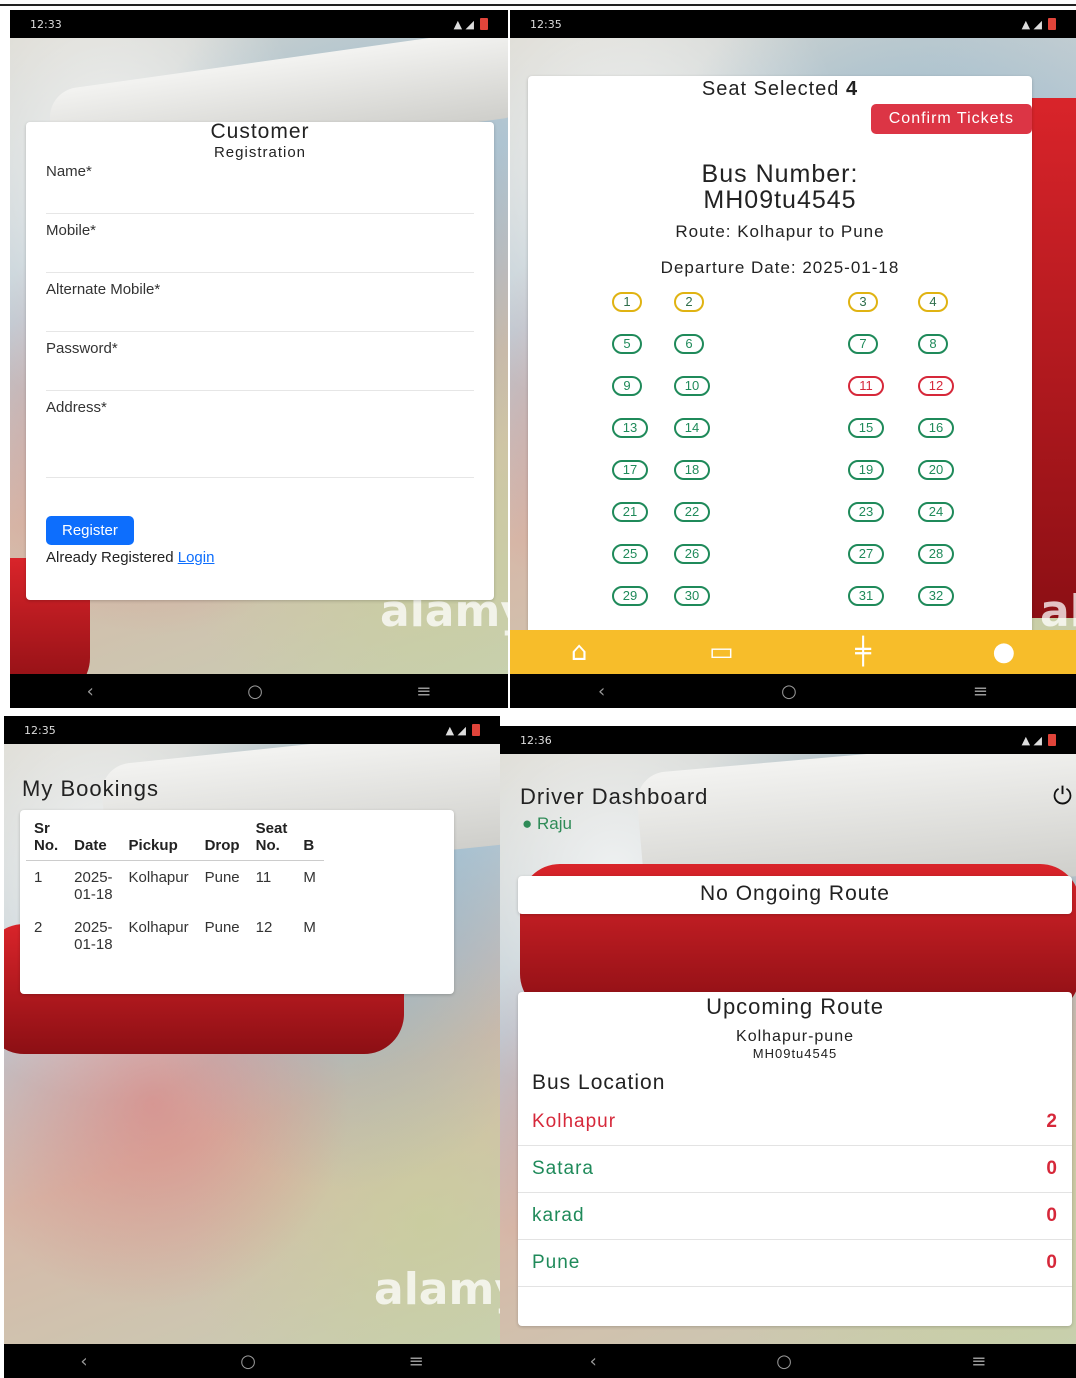 The height and width of the screenshot is (1378, 1076). What do you see at coordinates (264, 927) in the screenshot?
I see `cell-seat: 12` at bounding box center [264, 927].